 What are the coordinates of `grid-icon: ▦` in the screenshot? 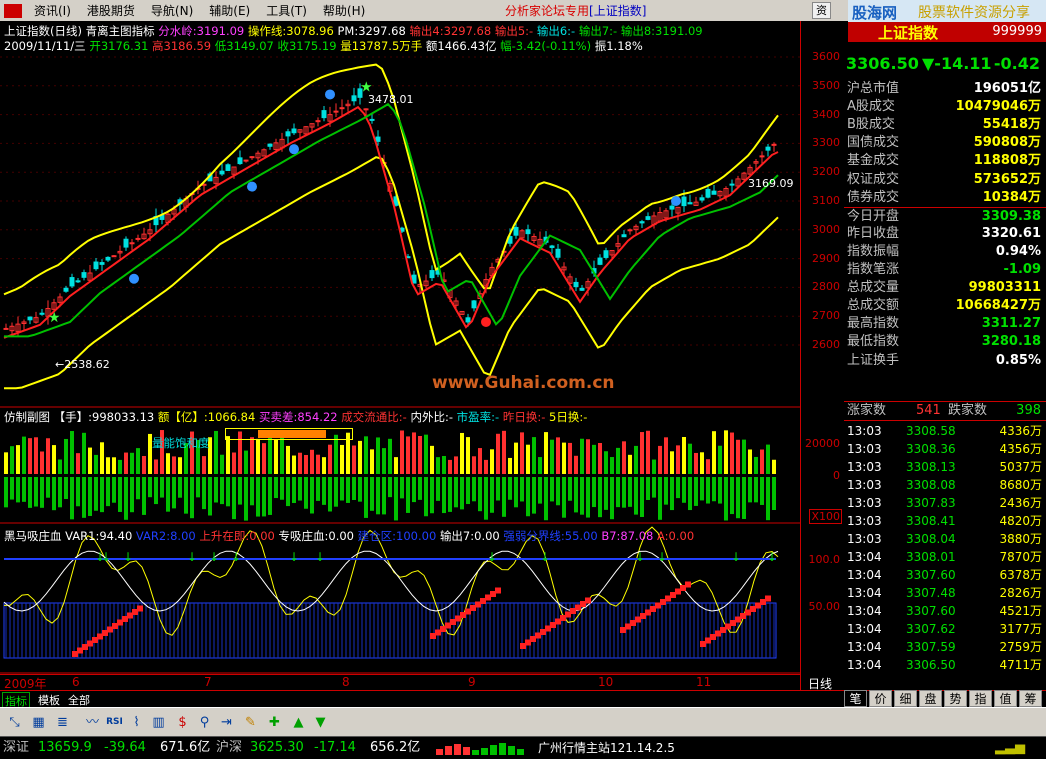 It's located at (38, 722).